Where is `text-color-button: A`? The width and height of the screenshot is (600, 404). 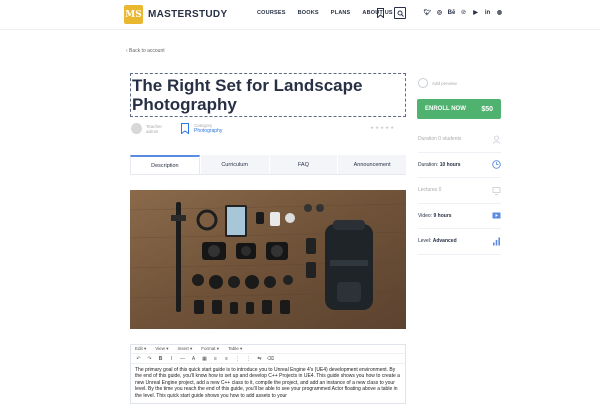 text-color-button: A is located at coordinates (193, 359).